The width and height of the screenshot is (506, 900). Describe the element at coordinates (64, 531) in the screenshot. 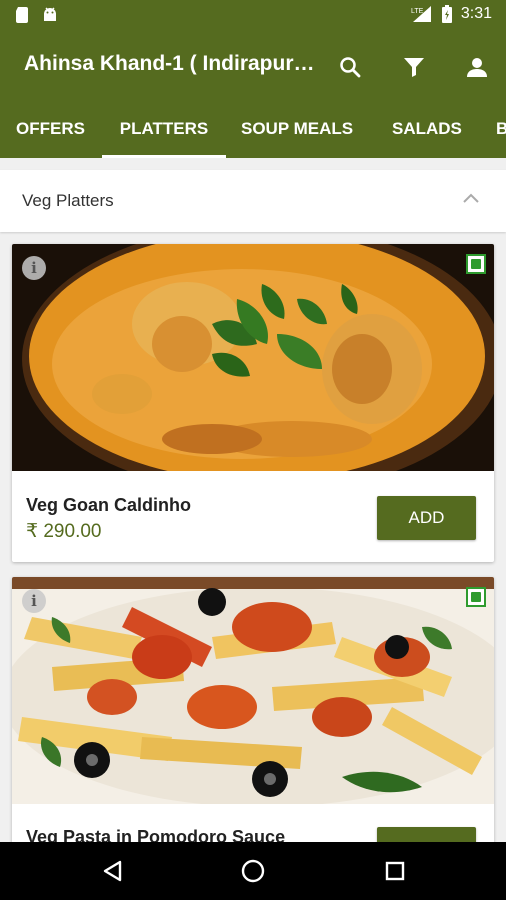

I see `item-price: ₹ 290.00` at that location.